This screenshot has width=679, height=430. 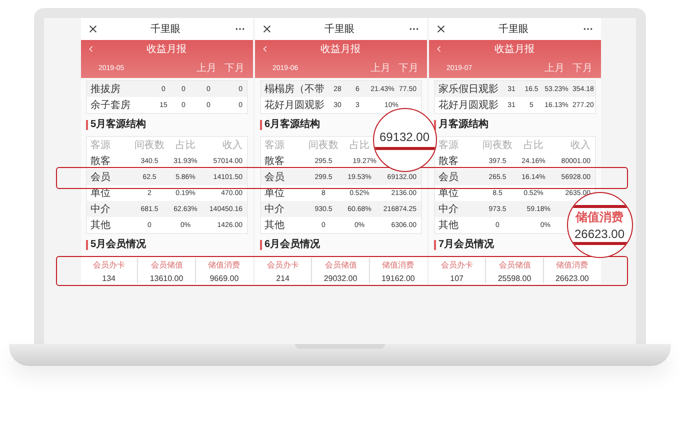 What do you see at coordinates (116, 125) in the screenshot?
I see `section-title: 5月客源结构` at bounding box center [116, 125].